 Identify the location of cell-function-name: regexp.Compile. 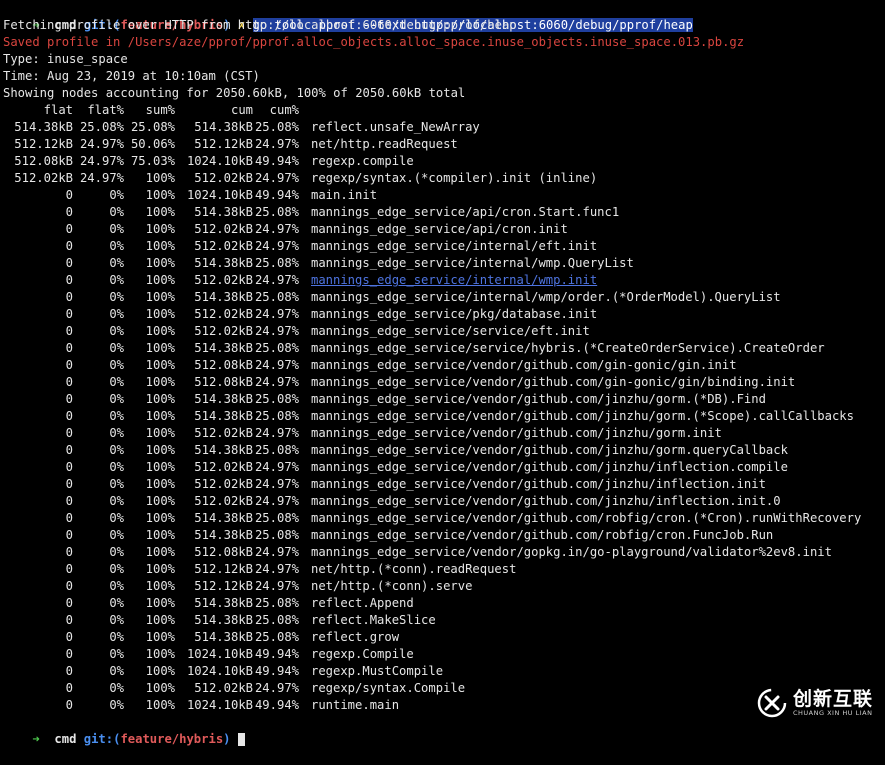
(362, 654).